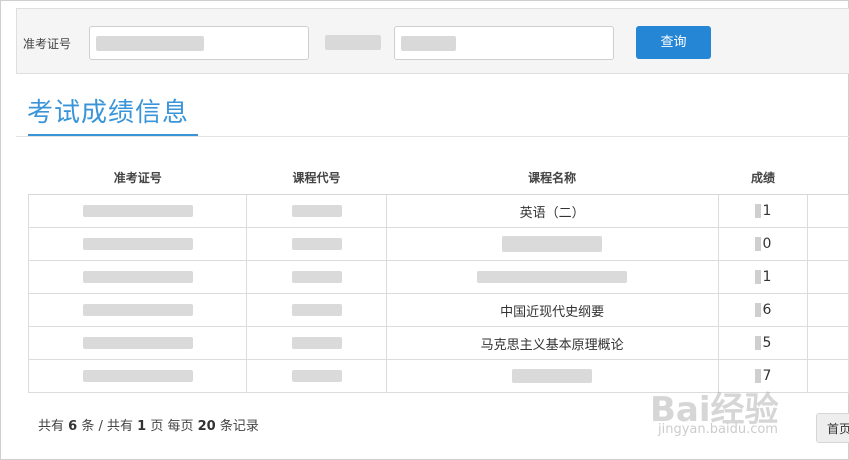  I want to click on score-cell: 0, so click(763, 244).